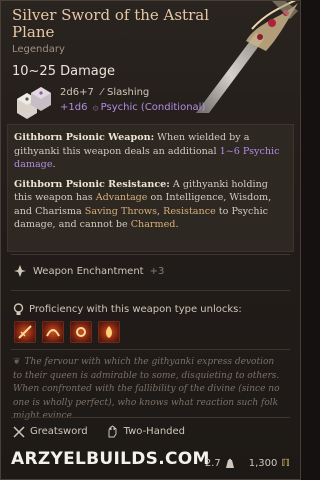 This screenshot has width=320, height=480. Describe the element at coordinates (122, 197) in the screenshot. I see `keyword-advantage: Advantage` at that location.